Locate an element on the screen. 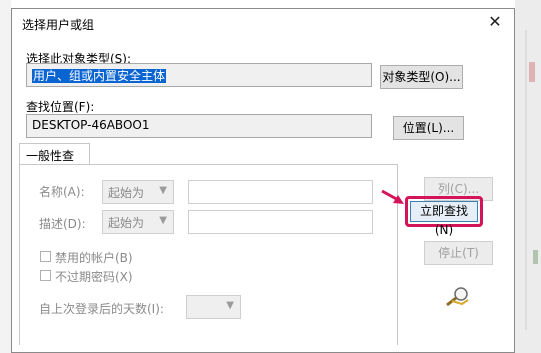  tab-general-query: 一般性查询 is located at coordinates (54, 161).